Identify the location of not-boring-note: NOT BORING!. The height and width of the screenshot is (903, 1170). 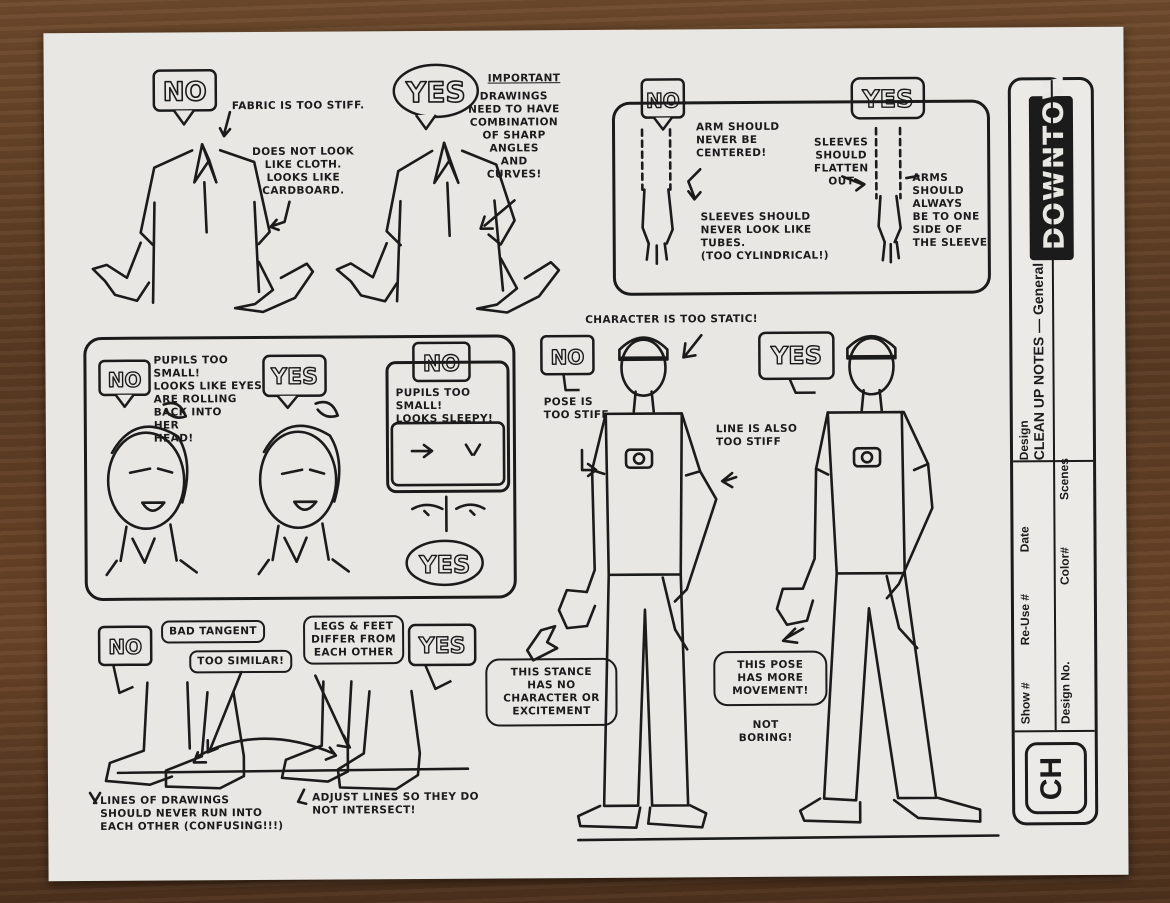
(765, 731).